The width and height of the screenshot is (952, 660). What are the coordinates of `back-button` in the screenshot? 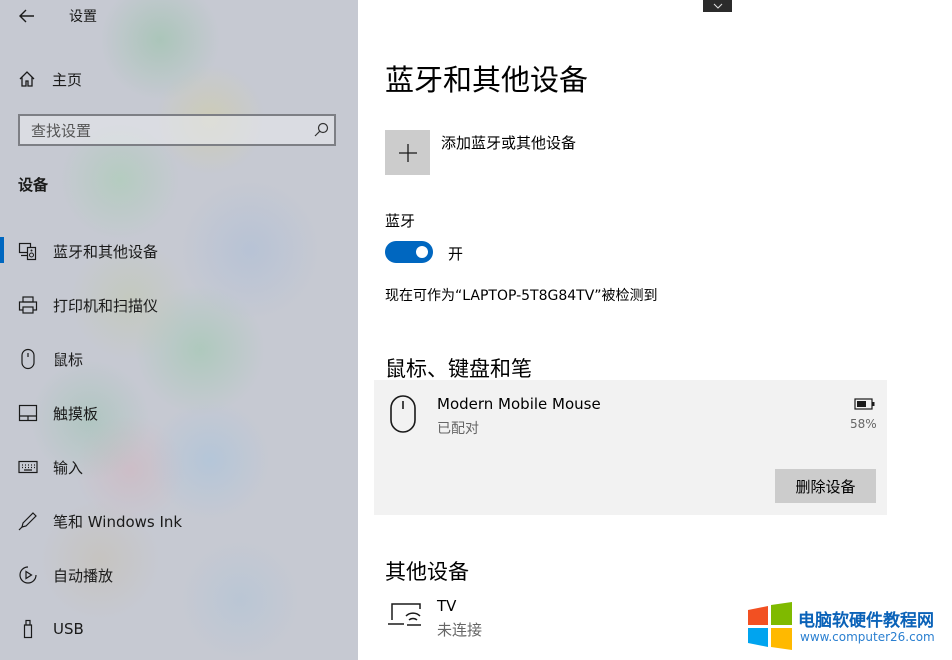 It's located at (27, 16).